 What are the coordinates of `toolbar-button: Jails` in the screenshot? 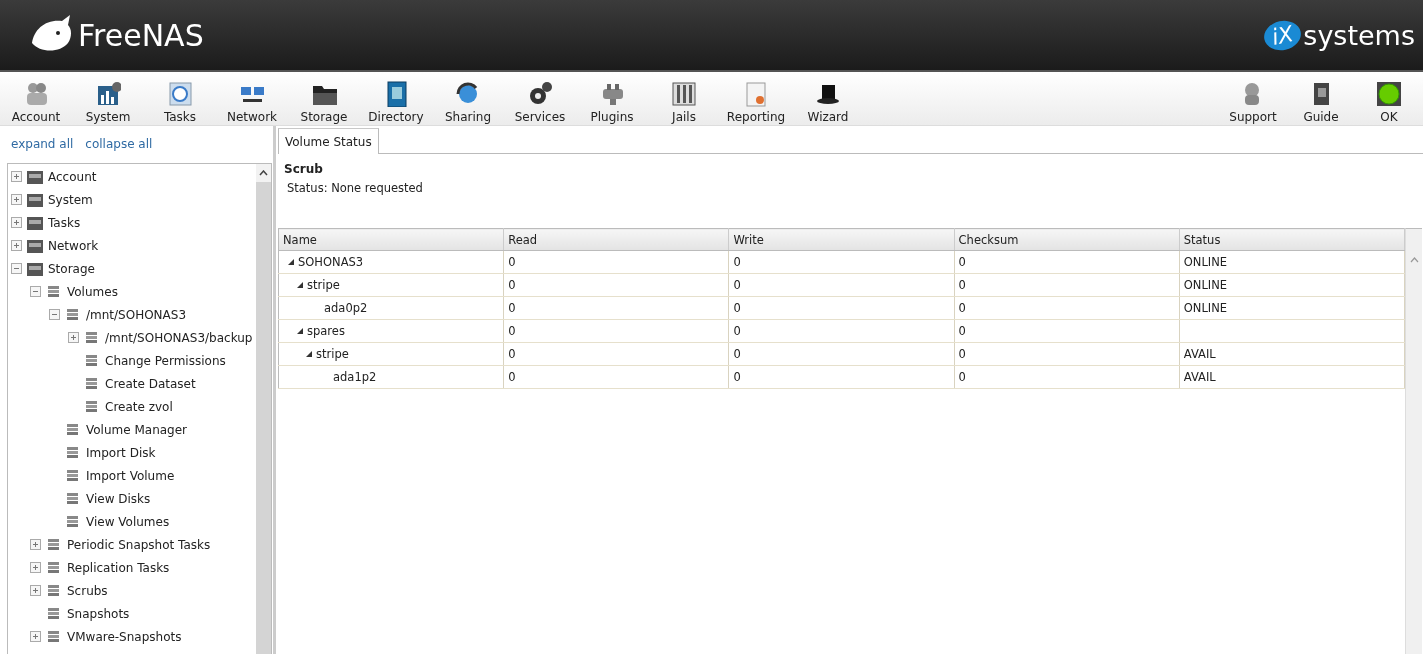 It's located at (684, 98).